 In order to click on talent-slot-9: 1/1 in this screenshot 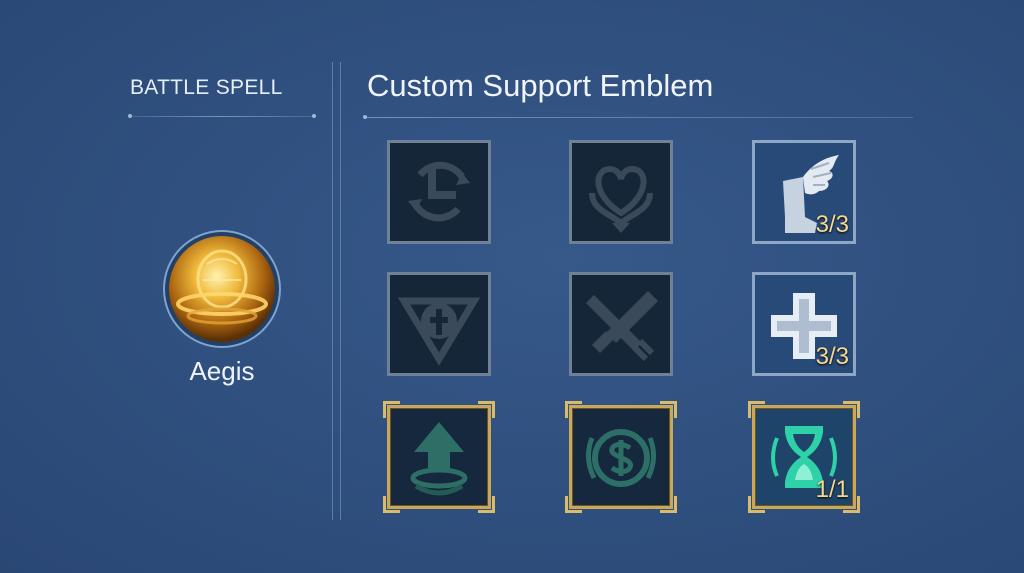, I will do `click(804, 457)`.